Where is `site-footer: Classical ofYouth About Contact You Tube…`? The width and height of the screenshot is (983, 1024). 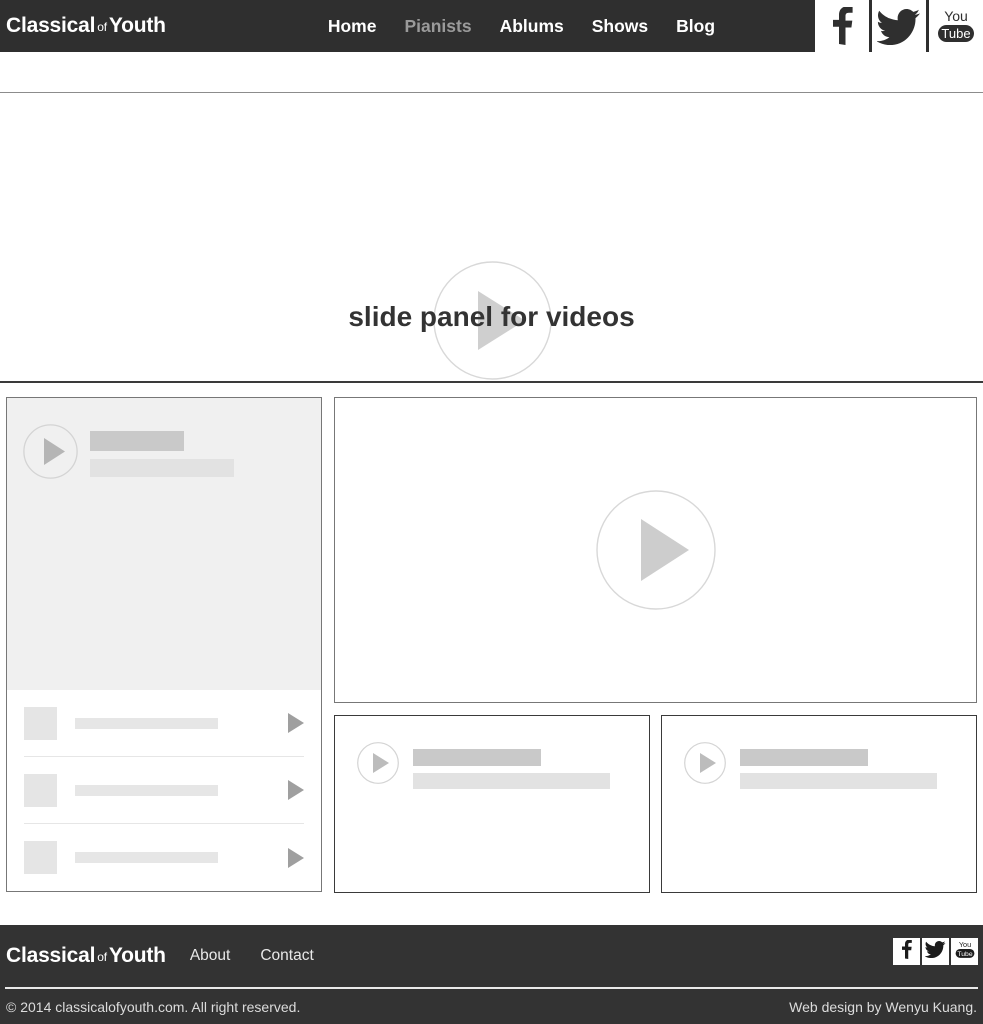 site-footer: Classical ofYouth About Contact You Tube… is located at coordinates (491, 974).